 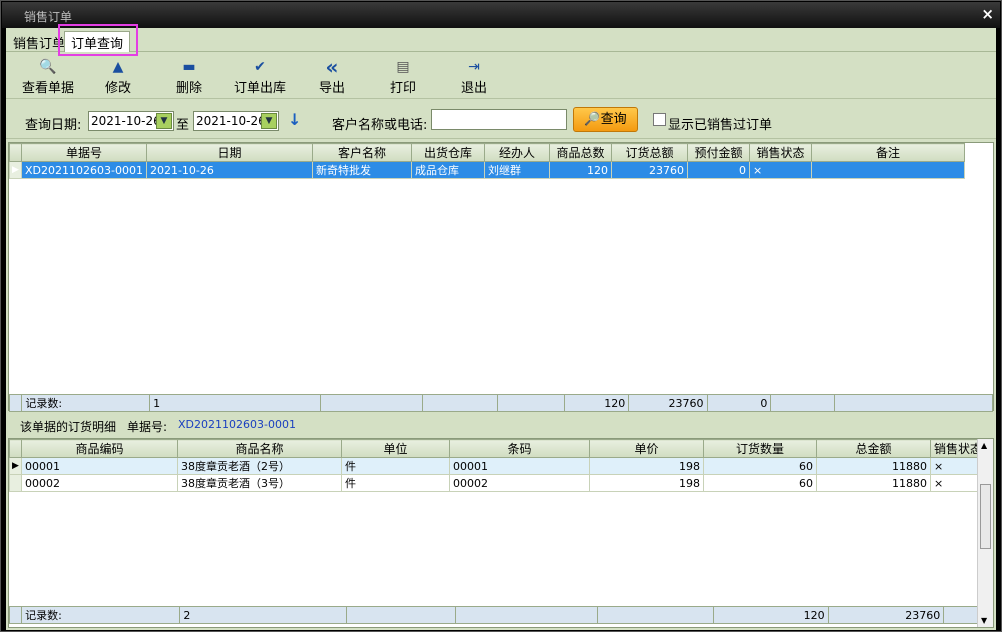 I want to click on cell-barcode: 00002, so click(x=519, y=483).